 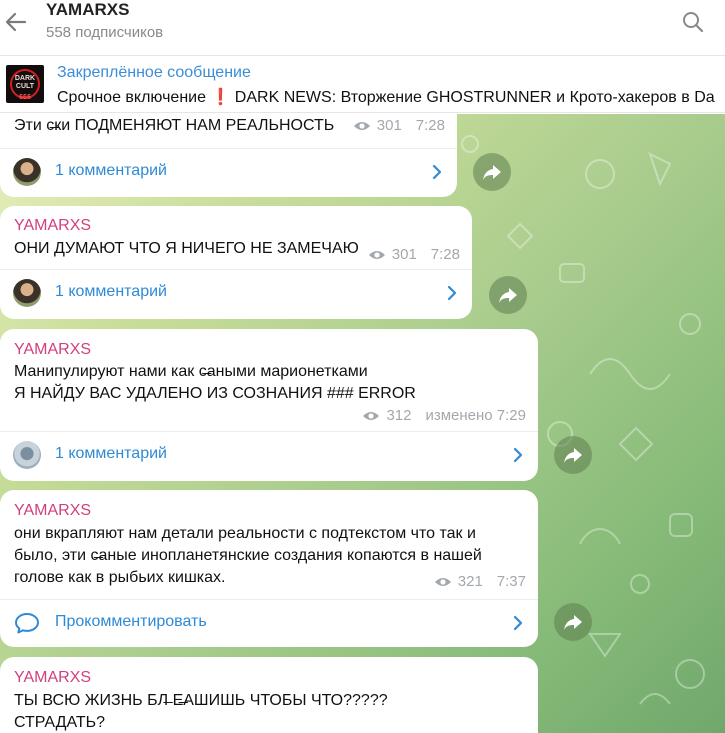 I want to click on channel-header: YAMARXS 558 подписчиков, so click(x=362, y=28).